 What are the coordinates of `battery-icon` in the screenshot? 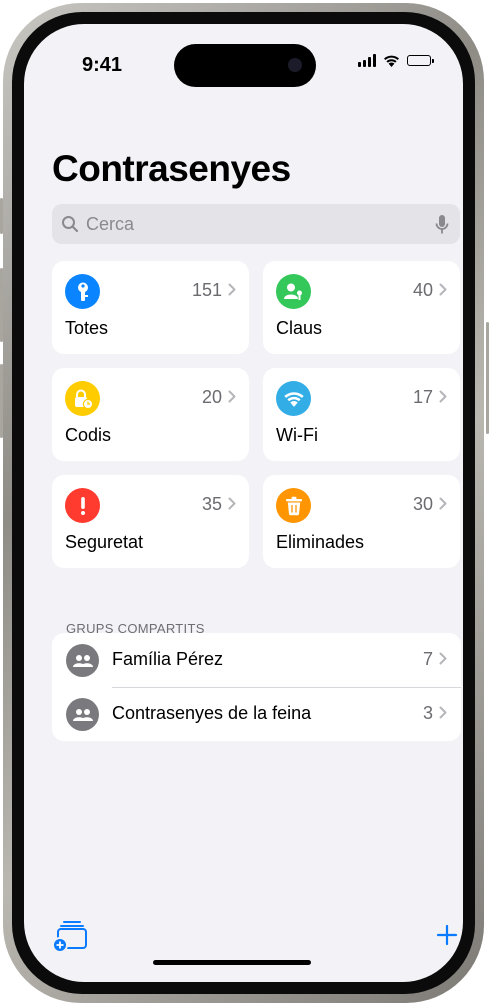 It's located at (420, 60).